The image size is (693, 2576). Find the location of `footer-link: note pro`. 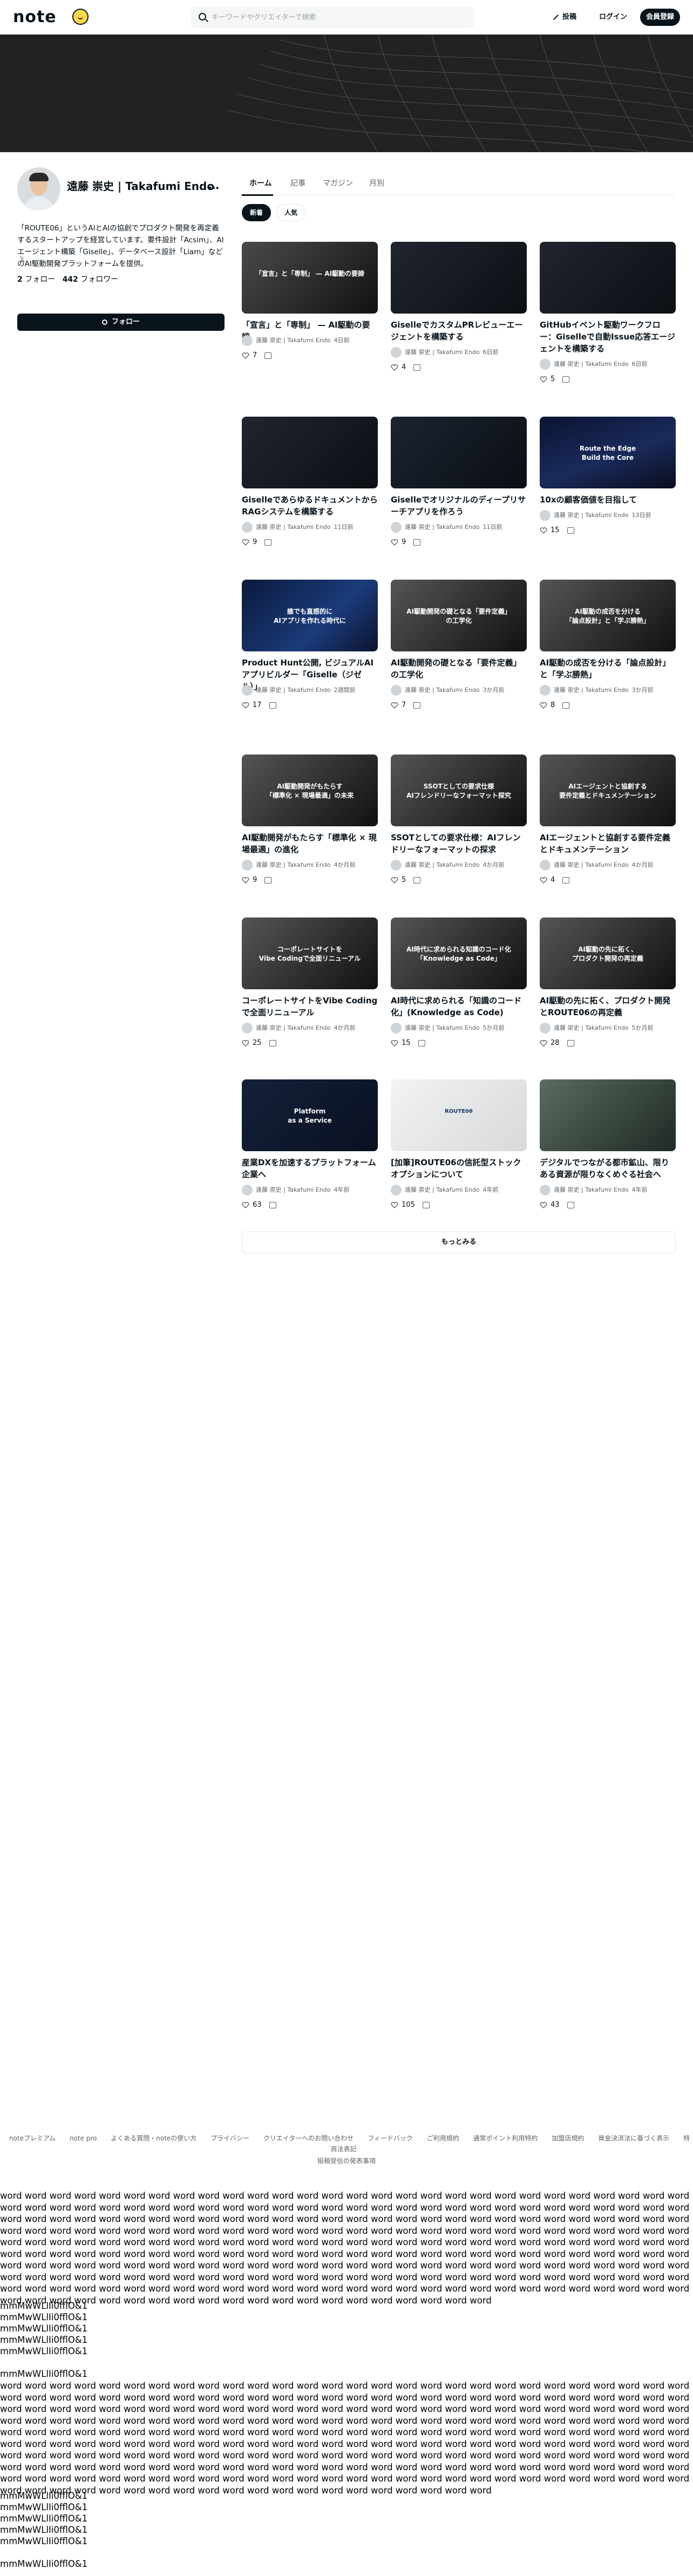

footer-link: note pro is located at coordinates (83, 2138).